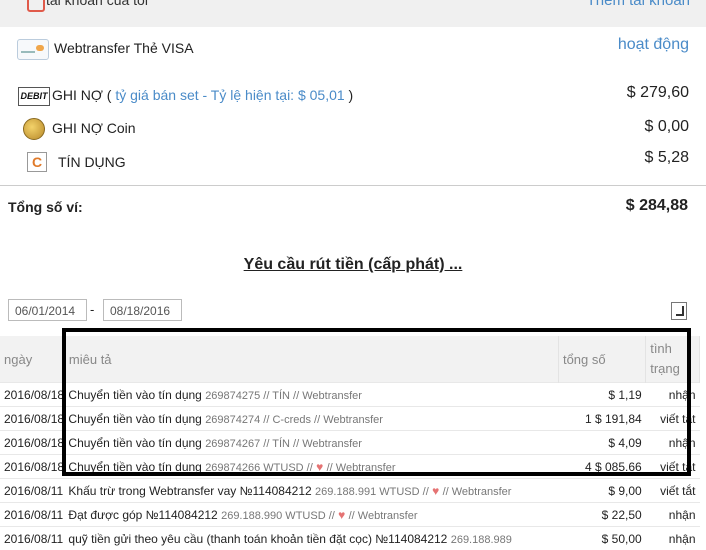 The width and height of the screenshot is (706, 550). Describe the element at coordinates (37, 162) in the screenshot. I see `credit-icon: C` at that location.